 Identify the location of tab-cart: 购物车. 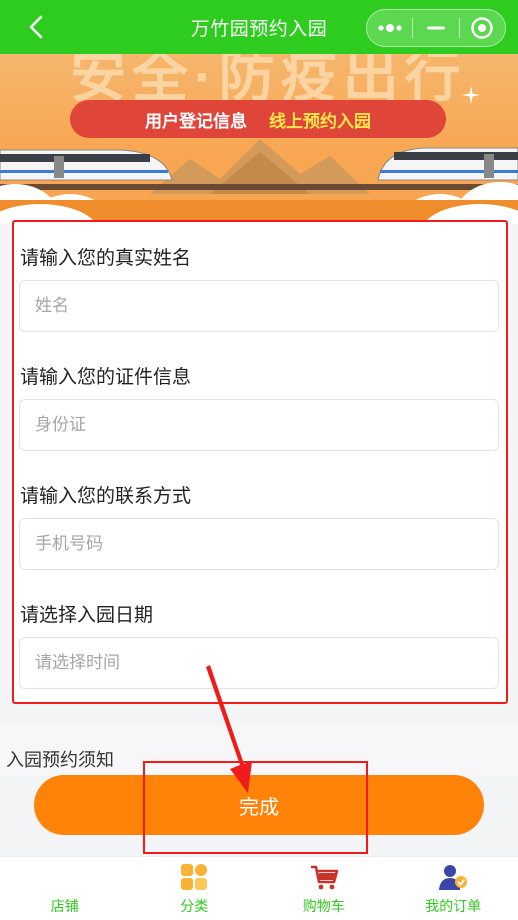
(324, 888).